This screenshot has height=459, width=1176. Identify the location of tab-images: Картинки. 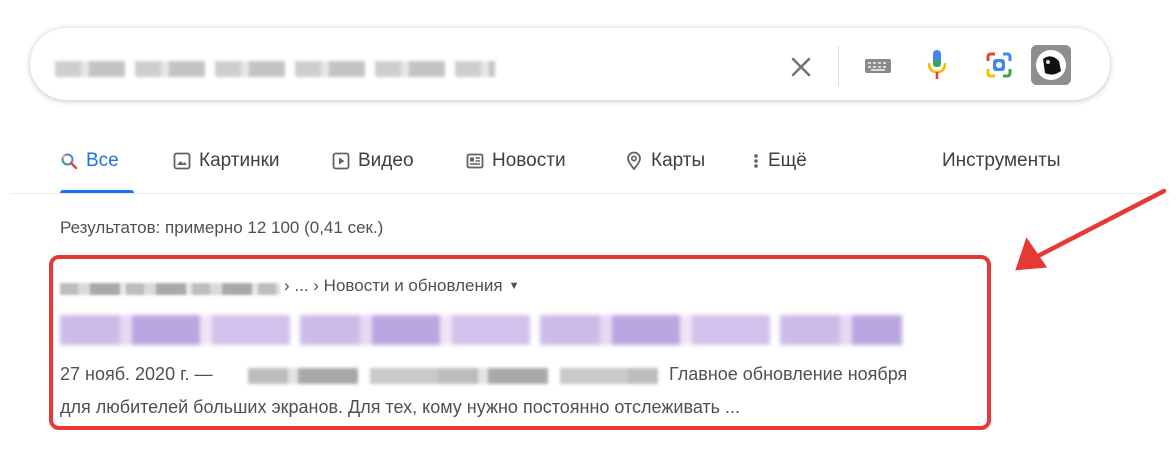
(226, 161).